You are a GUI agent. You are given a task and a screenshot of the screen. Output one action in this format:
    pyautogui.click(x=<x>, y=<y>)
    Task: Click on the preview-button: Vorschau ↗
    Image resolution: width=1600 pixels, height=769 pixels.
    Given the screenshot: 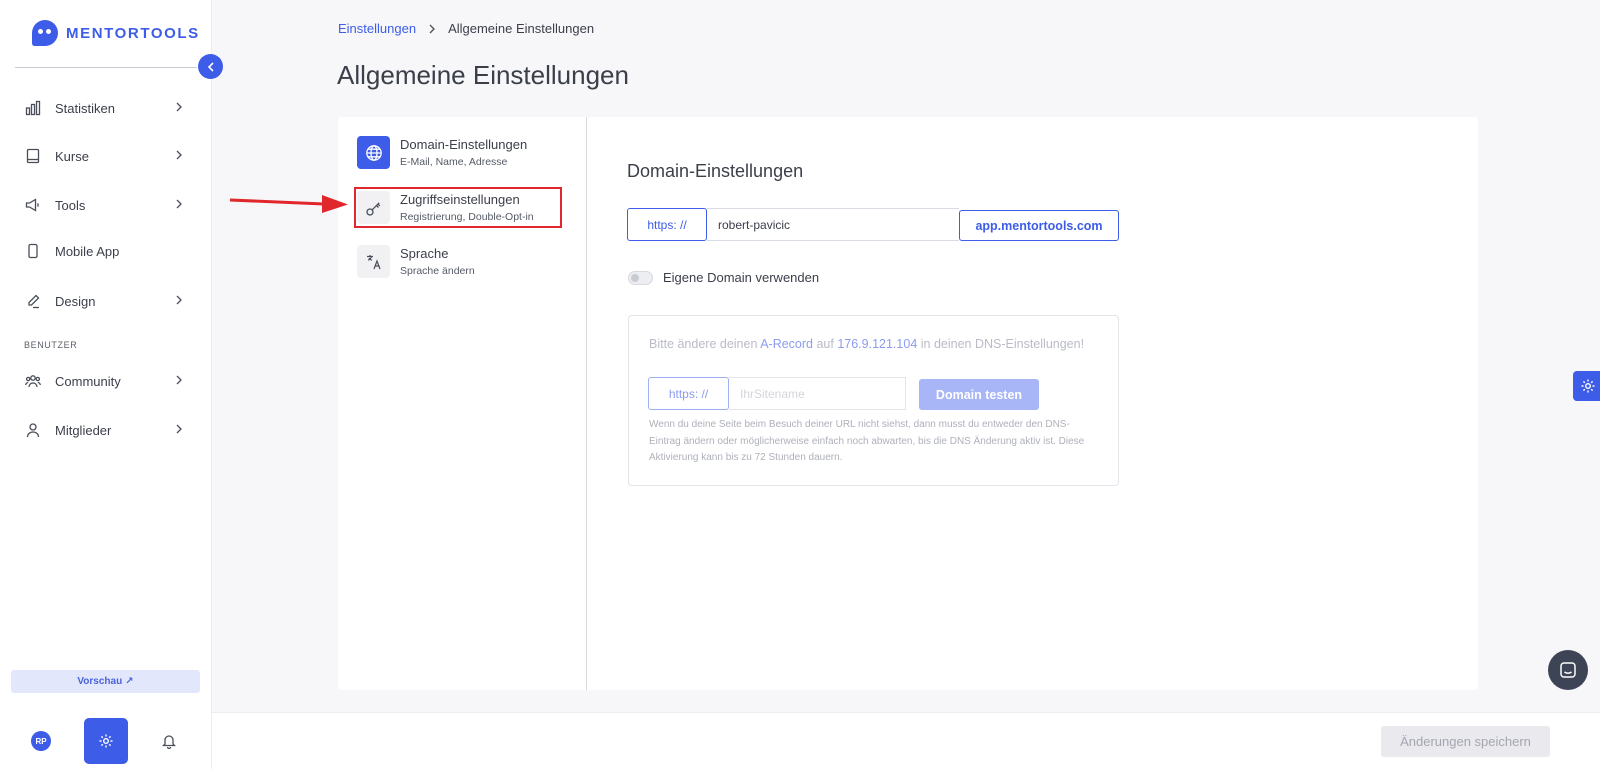 What is the action you would take?
    pyautogui.click(x=105, y=681)
    